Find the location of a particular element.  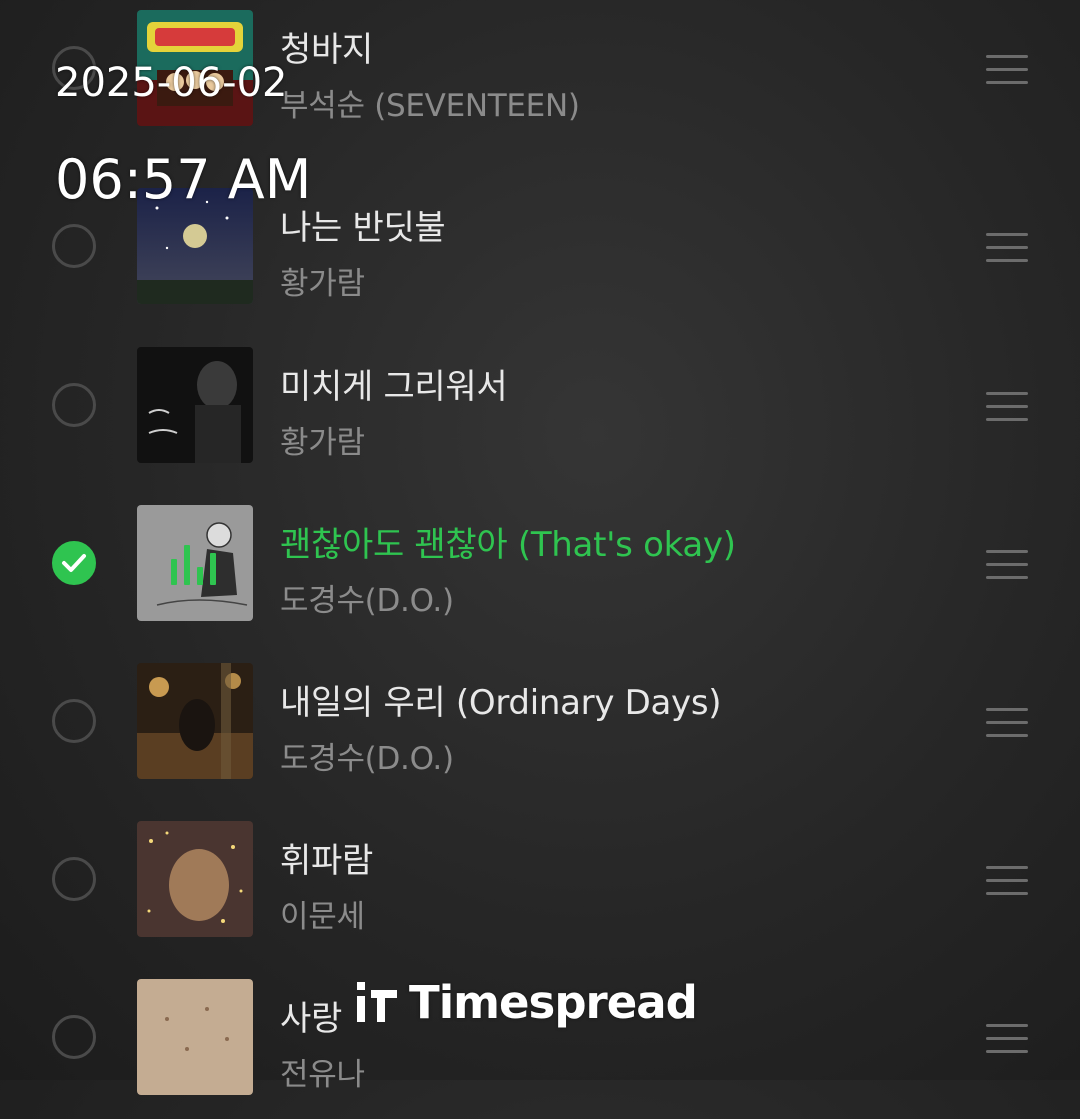

list-item: 미치게 그리워서 황가람 is located at coordinates (540, 408).